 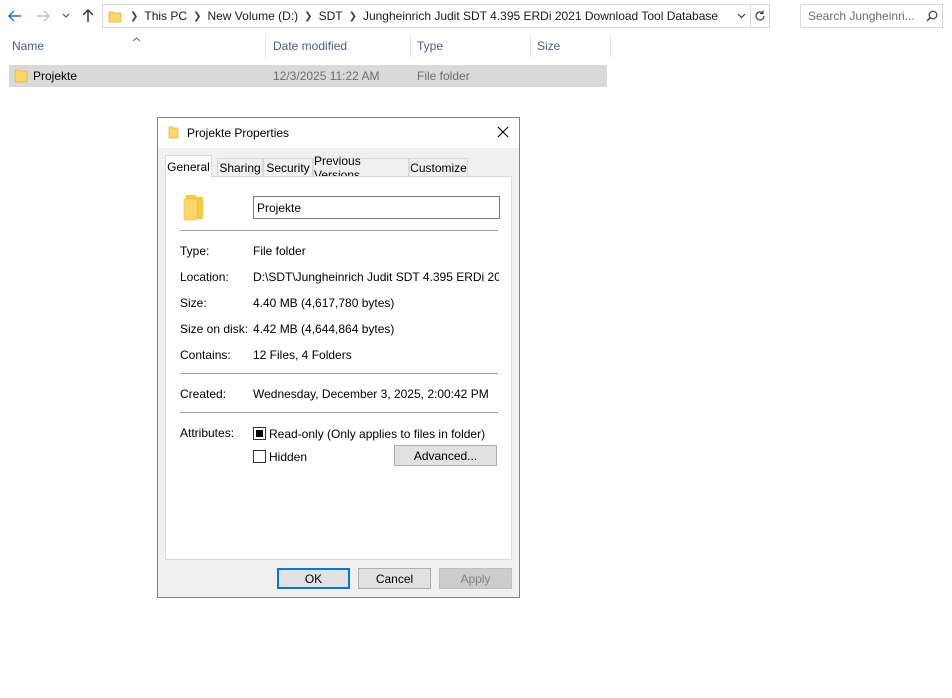 What do you see at coordinates (932, 16) in the screenshot?
I see `search-icon` at bounding box center [932, 16].